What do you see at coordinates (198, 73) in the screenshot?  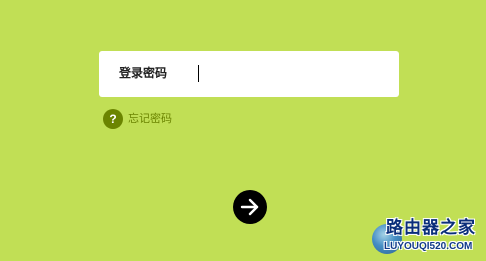 I see `text-caret` at bounding box center [198, 73].